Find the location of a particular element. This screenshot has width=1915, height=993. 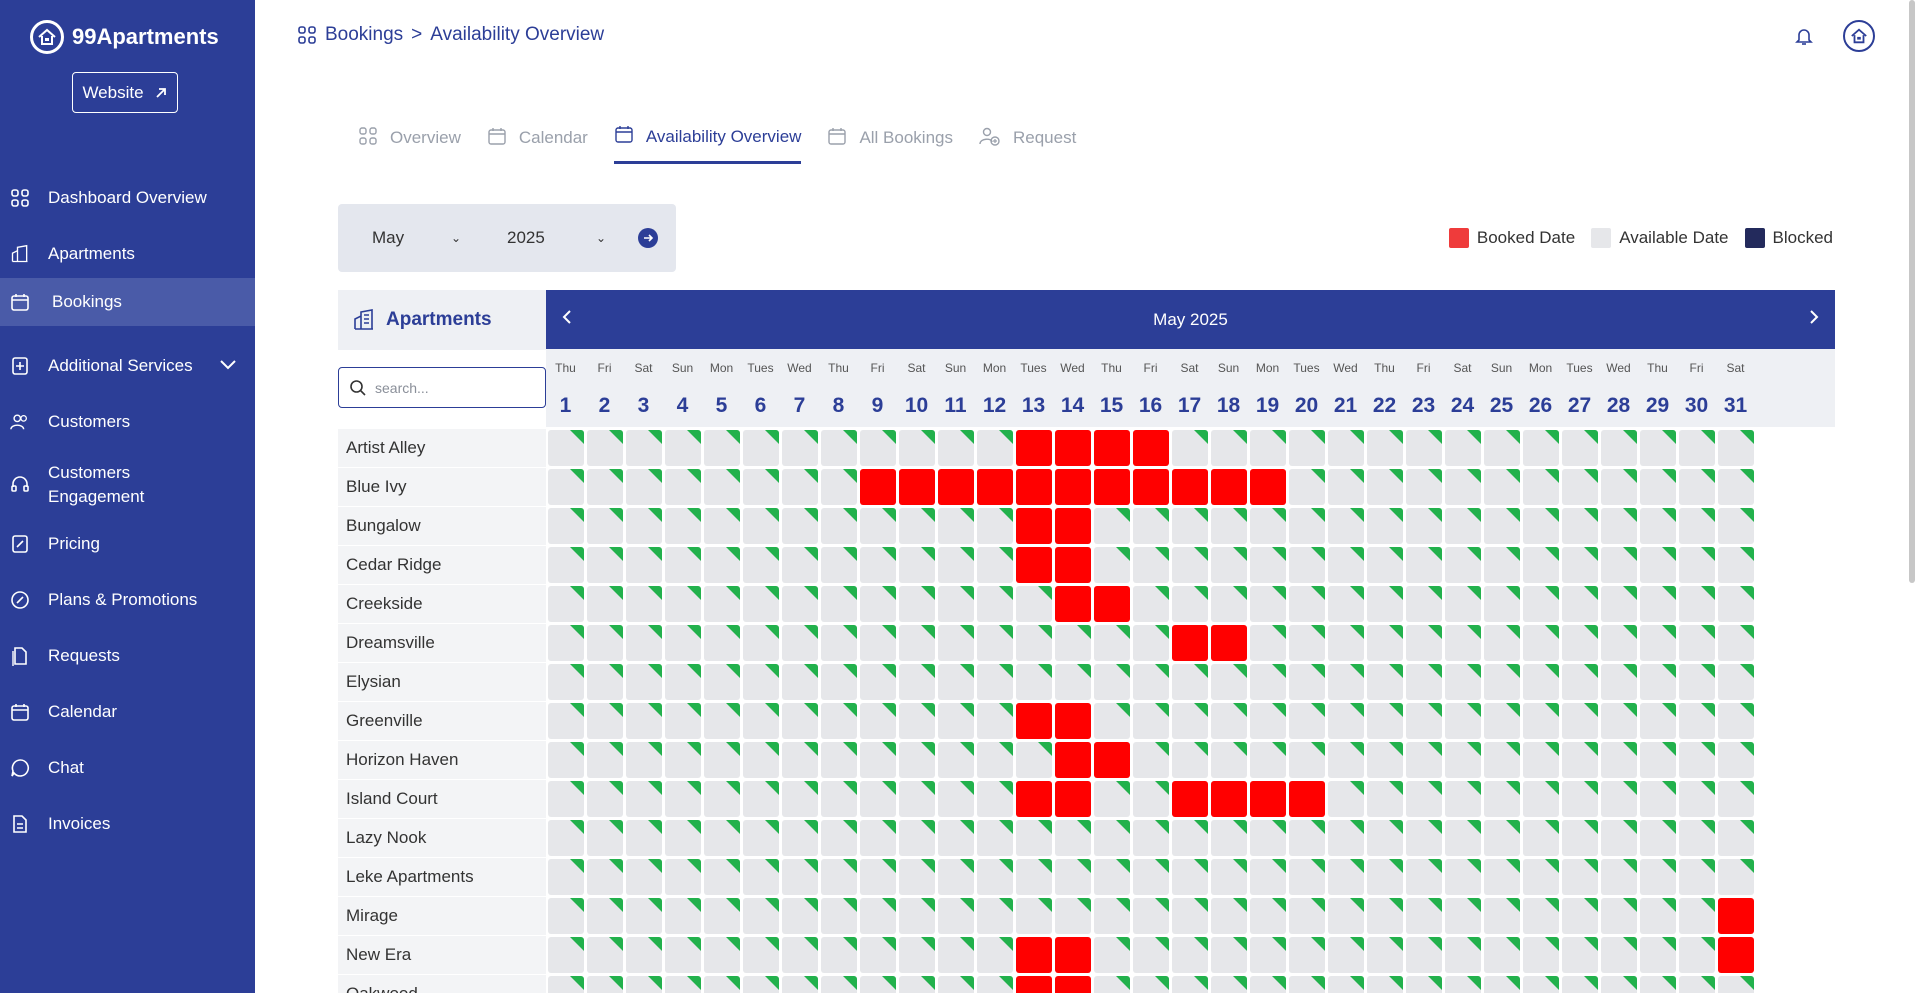

sidebar-item-additional-services: Additional Services is located at coordinates (127, 366).